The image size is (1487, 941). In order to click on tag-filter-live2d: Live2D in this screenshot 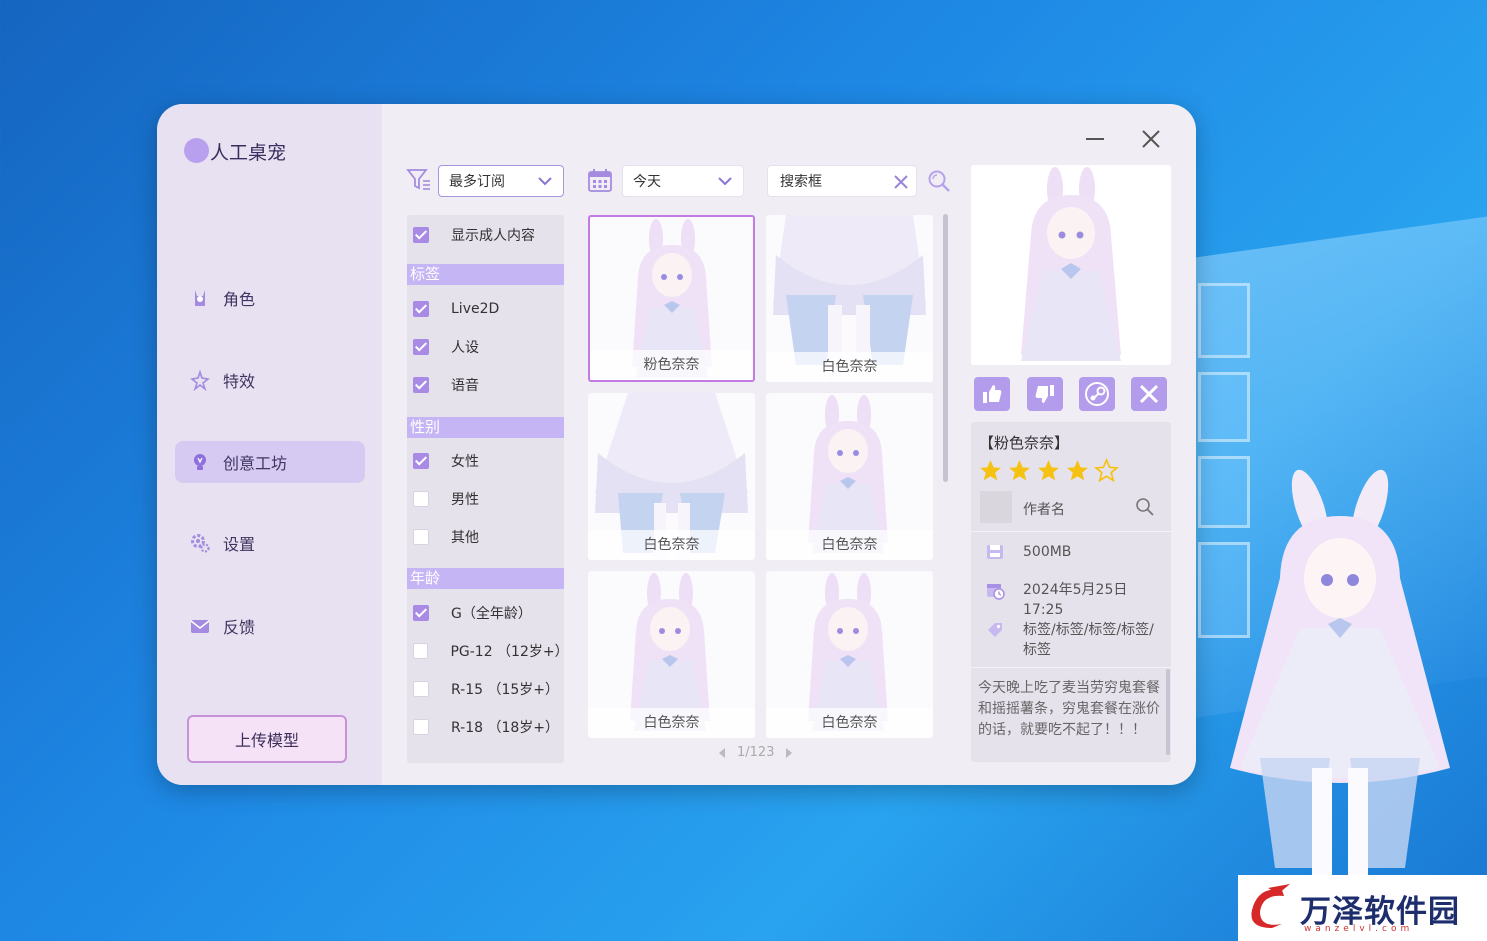, I will do `click(485, 309)`.